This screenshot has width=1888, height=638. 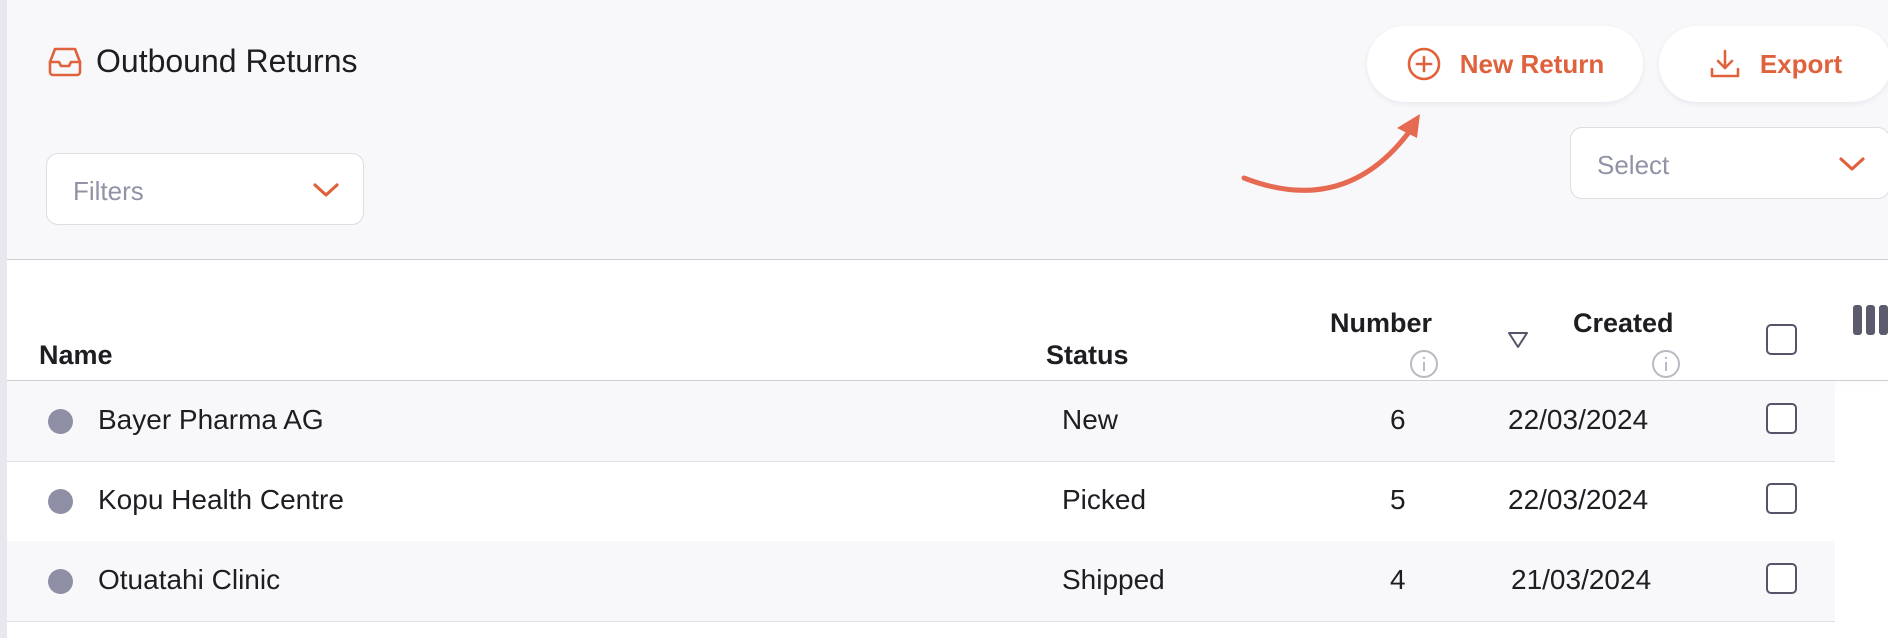 I want to click on row-number: 6, so click(x=1398, y=419).